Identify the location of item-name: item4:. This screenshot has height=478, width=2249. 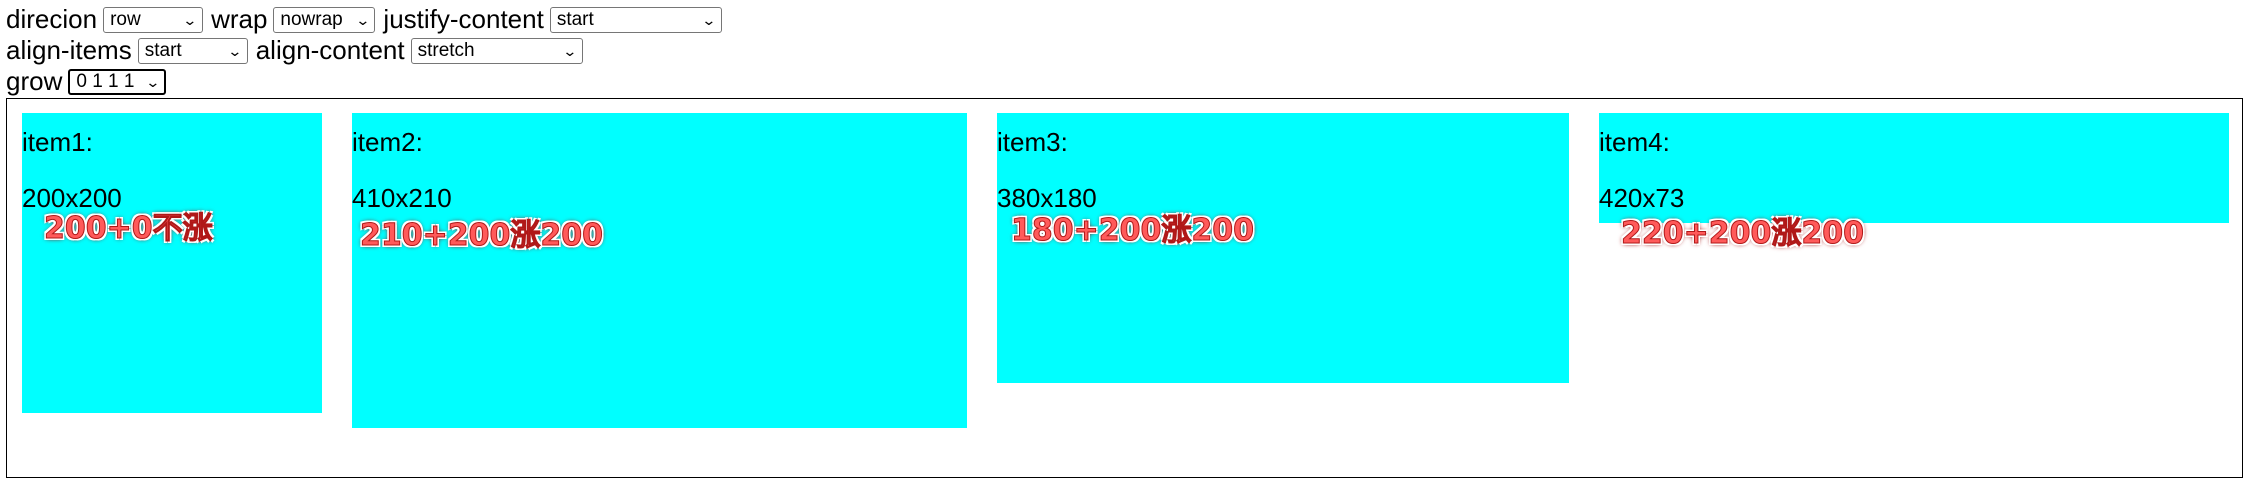
(1634, 142).